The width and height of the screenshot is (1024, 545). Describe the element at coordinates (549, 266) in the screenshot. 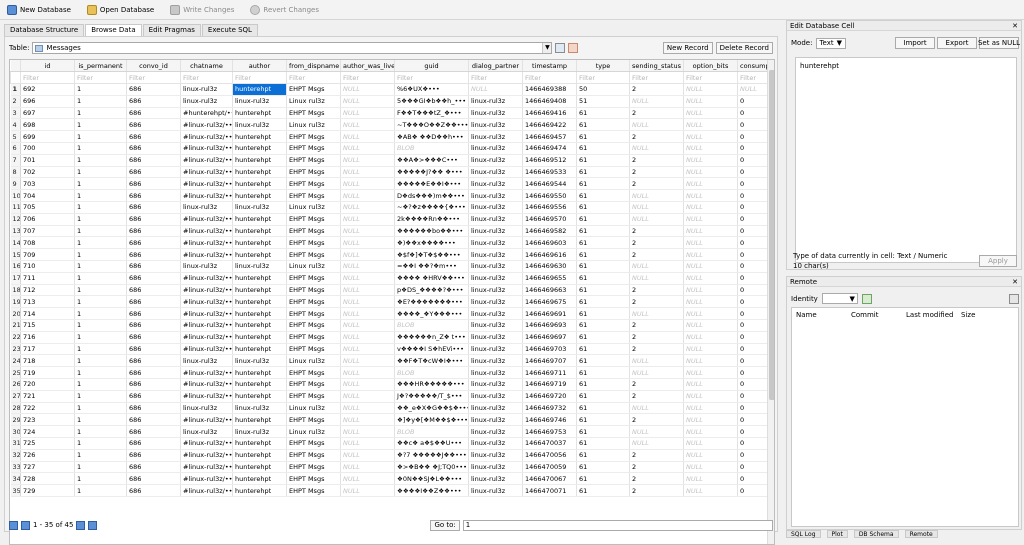

I see `table-cell: 1466469630` at that location.